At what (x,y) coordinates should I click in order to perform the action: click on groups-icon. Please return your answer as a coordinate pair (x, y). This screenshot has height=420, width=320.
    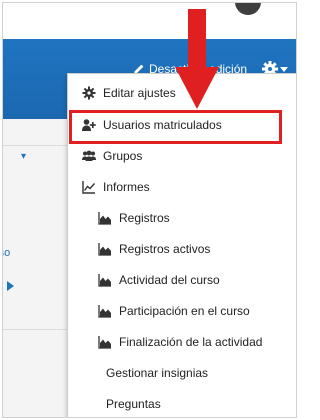
    Looking at the image, I should click on (89, 156).